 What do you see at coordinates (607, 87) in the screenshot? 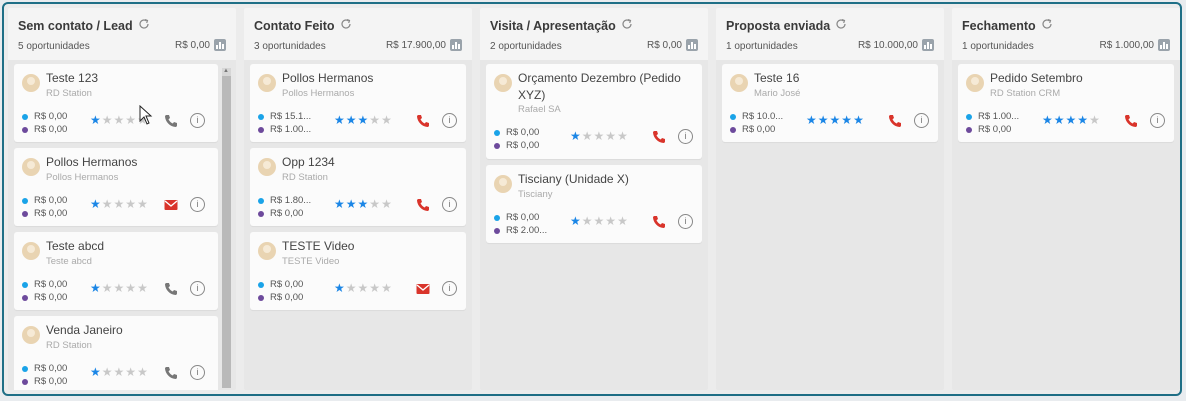
I see `card-title: Orçamento Dezembro (Pedido XYZ)` at bounding box center [607, 87].